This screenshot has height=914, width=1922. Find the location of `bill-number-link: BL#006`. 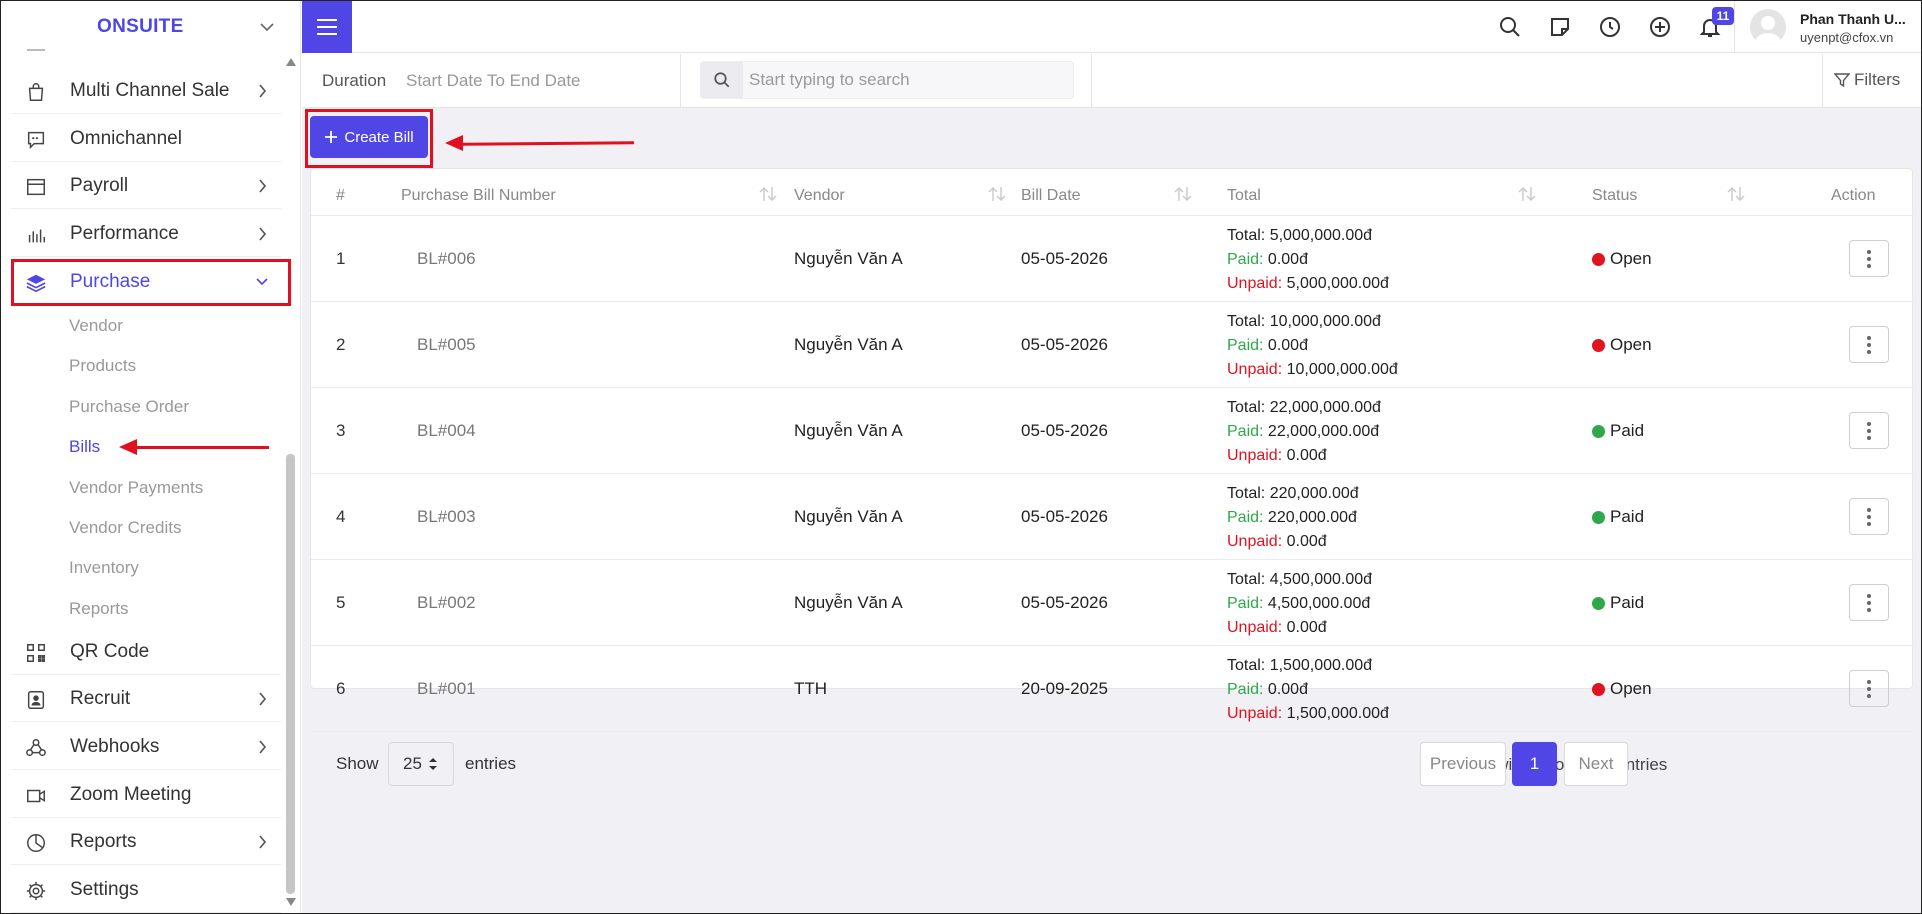

bill-number-link: BL#006 is located at coordinates (446, 259).